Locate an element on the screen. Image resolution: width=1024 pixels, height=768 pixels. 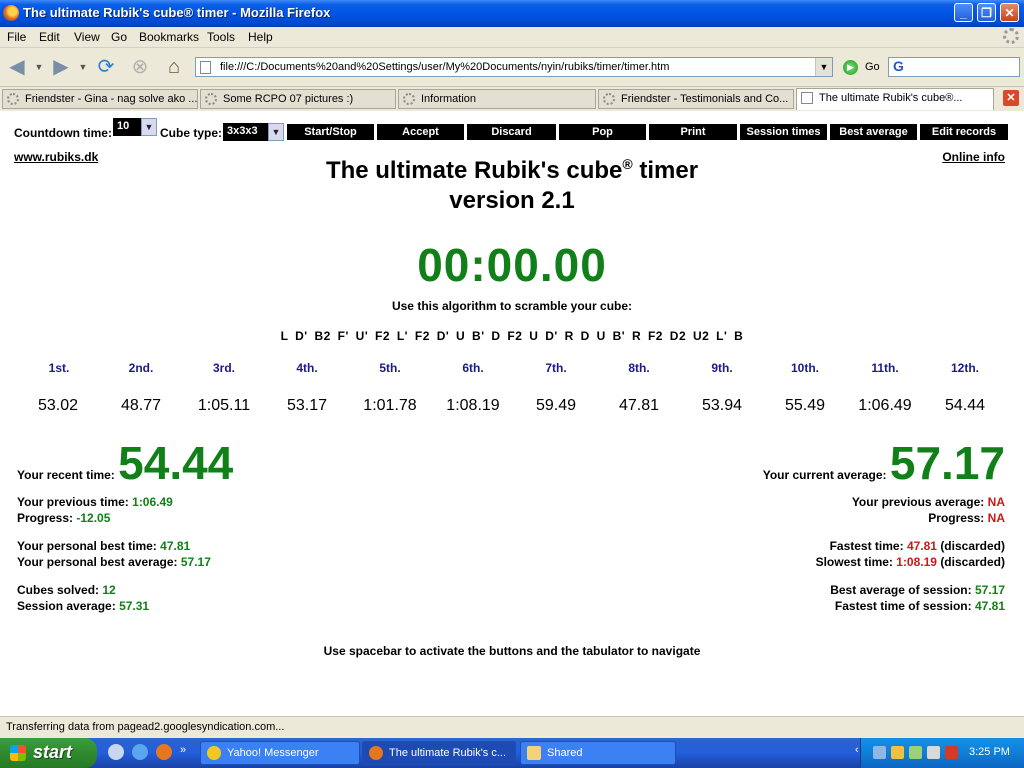
best-session-average-value: 57.17 is located at coordinates (989, 590).